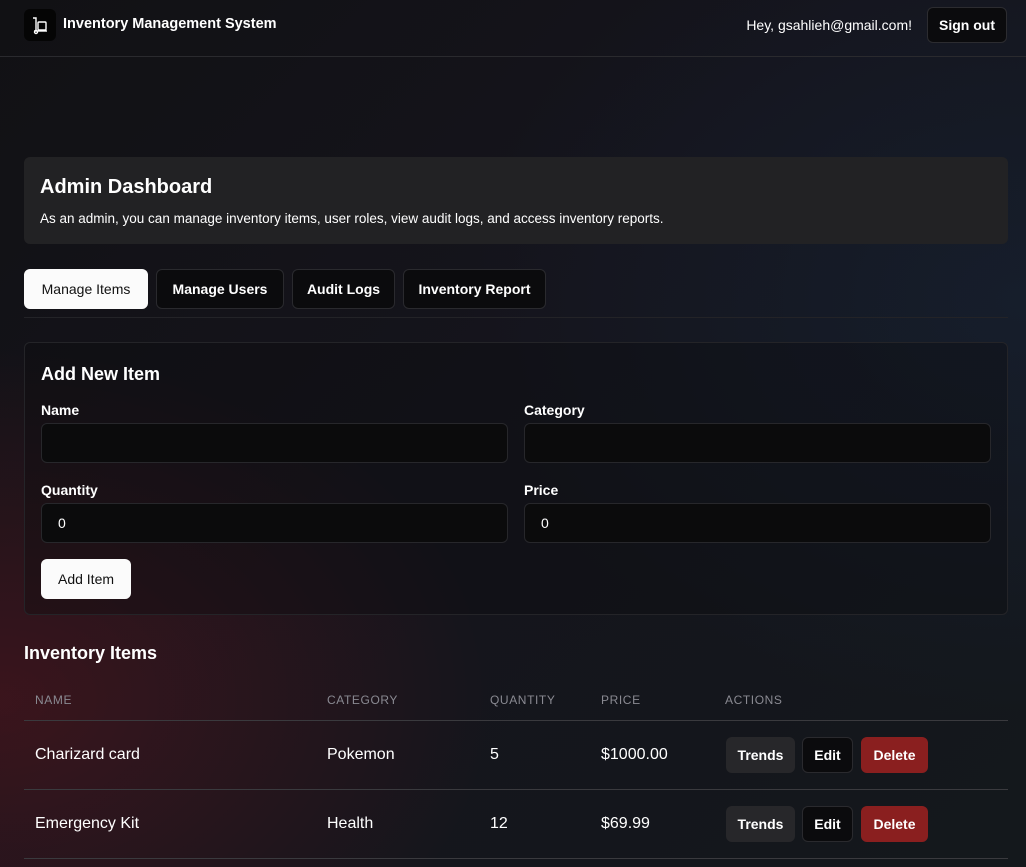  I want to click on app-logo, so click(40, 25).